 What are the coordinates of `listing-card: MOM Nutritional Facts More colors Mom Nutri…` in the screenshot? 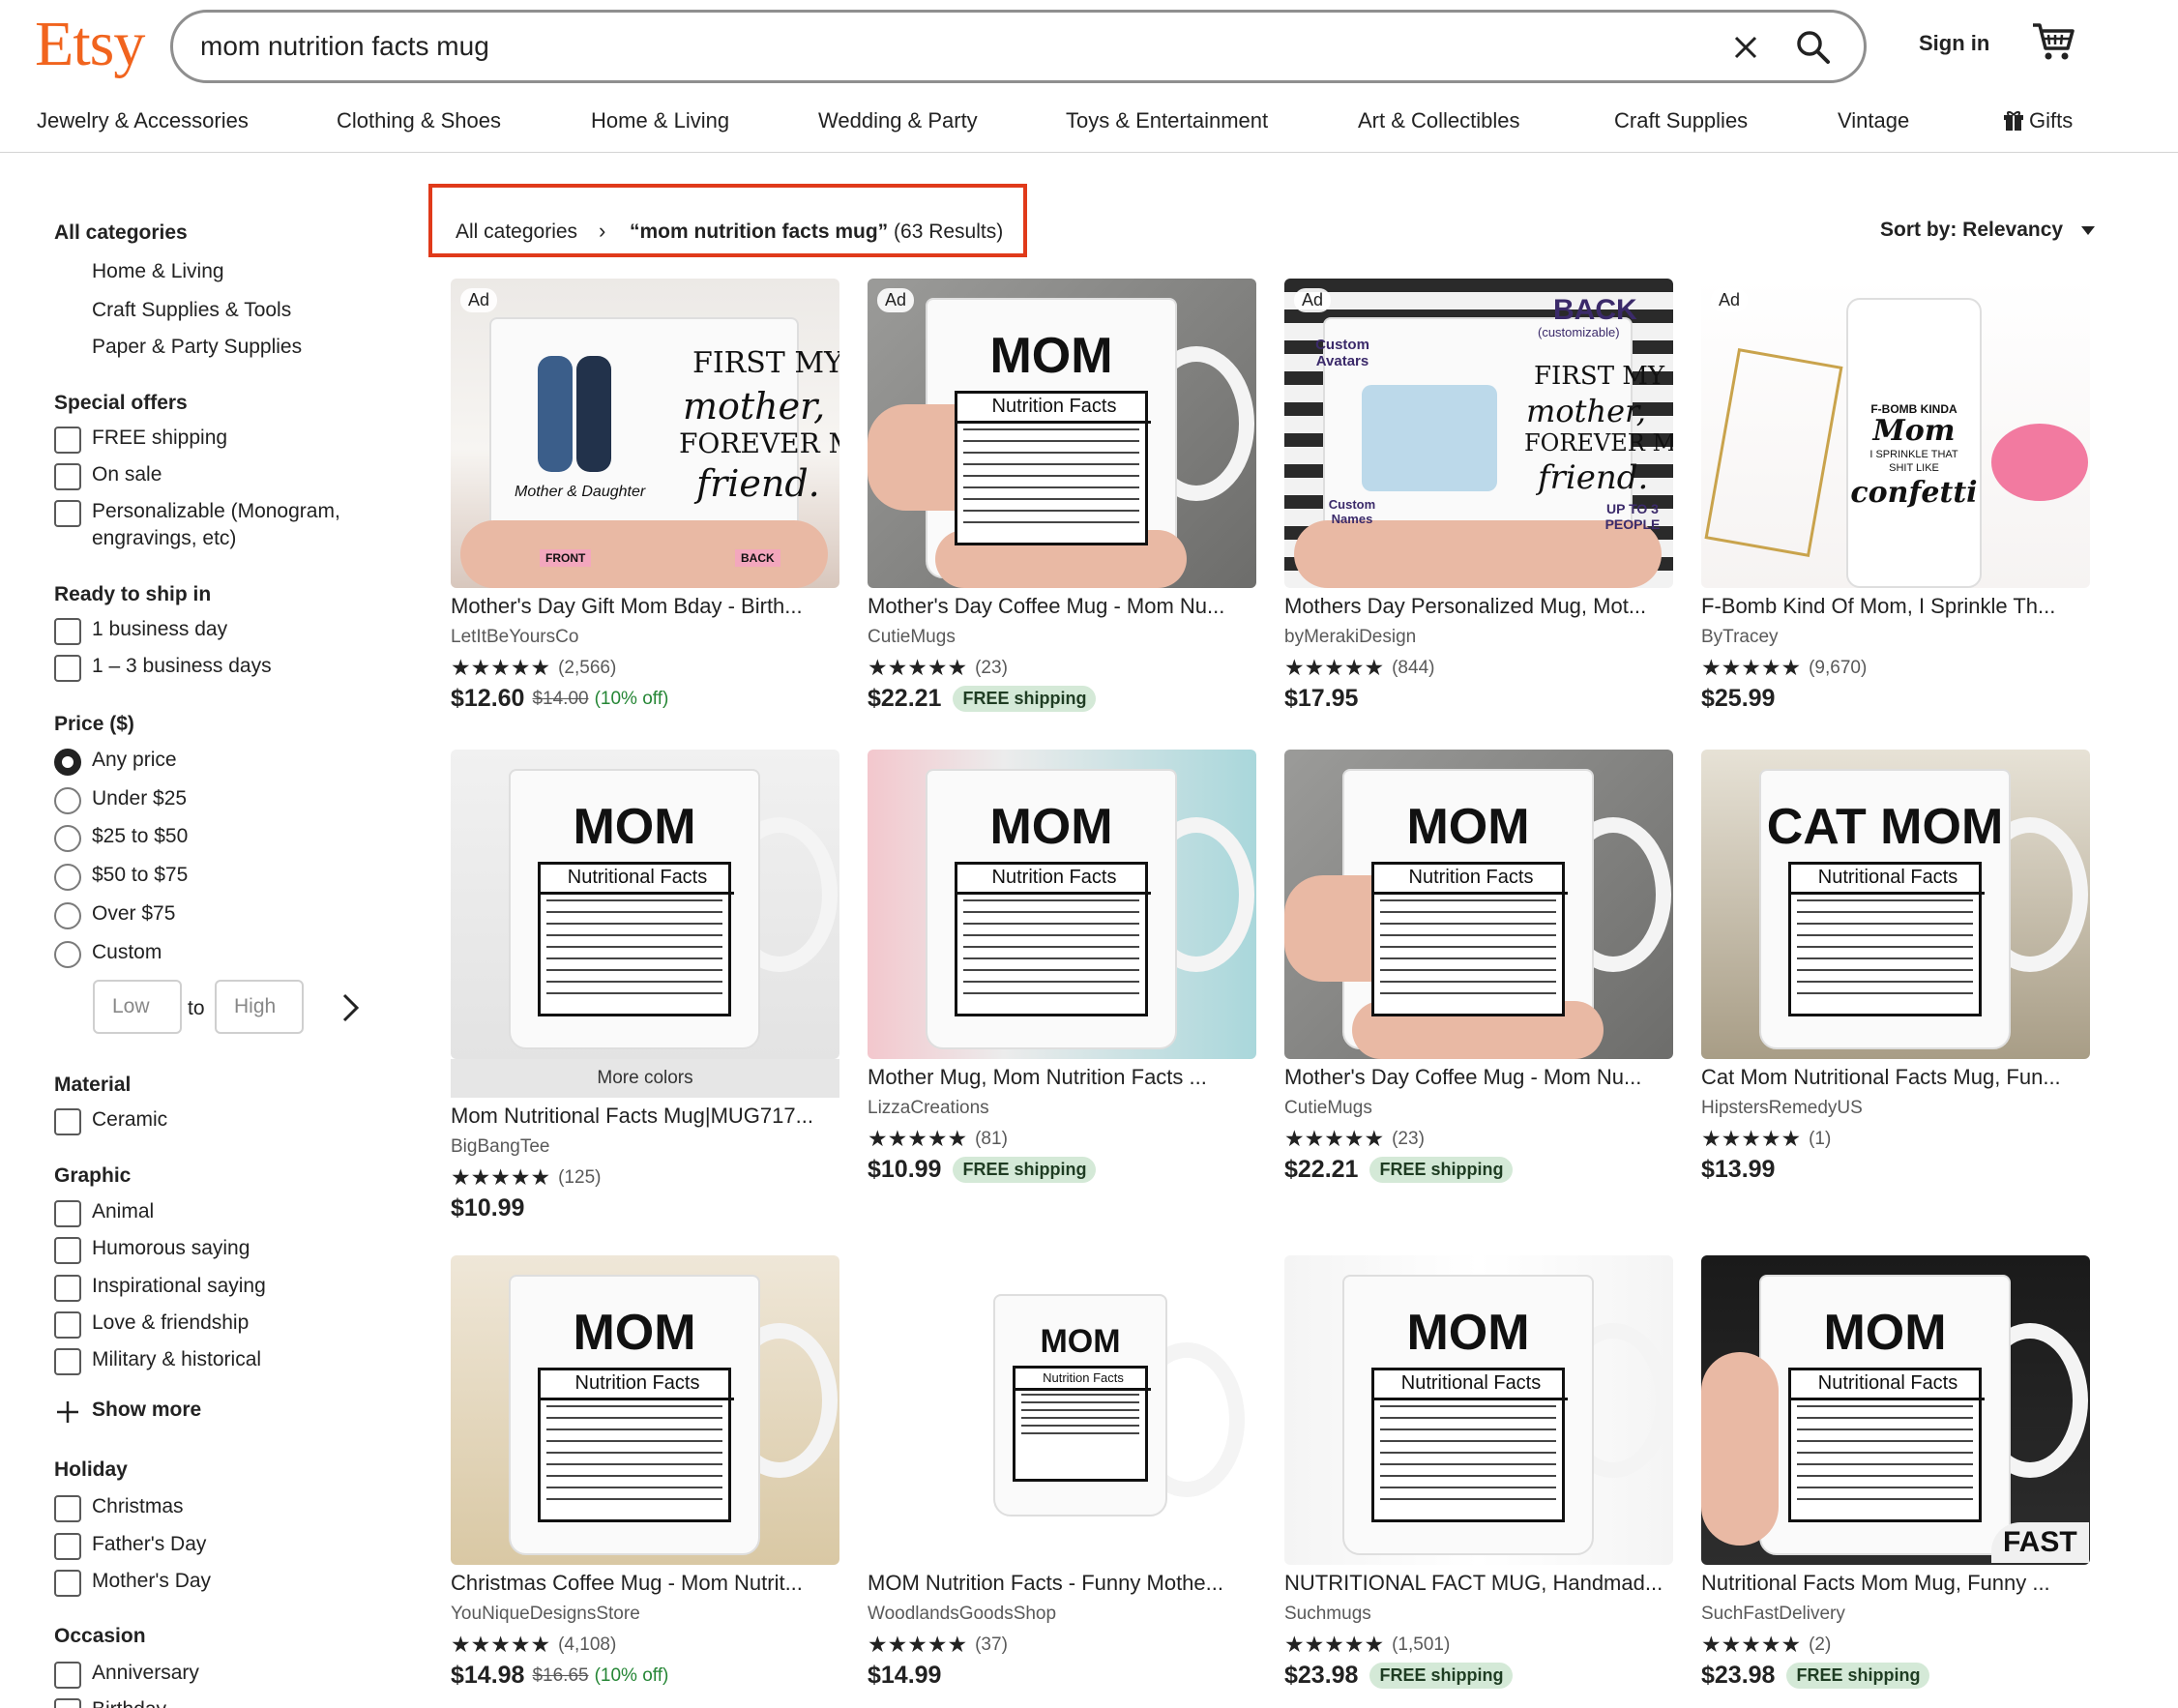 It's located at (645, 986).